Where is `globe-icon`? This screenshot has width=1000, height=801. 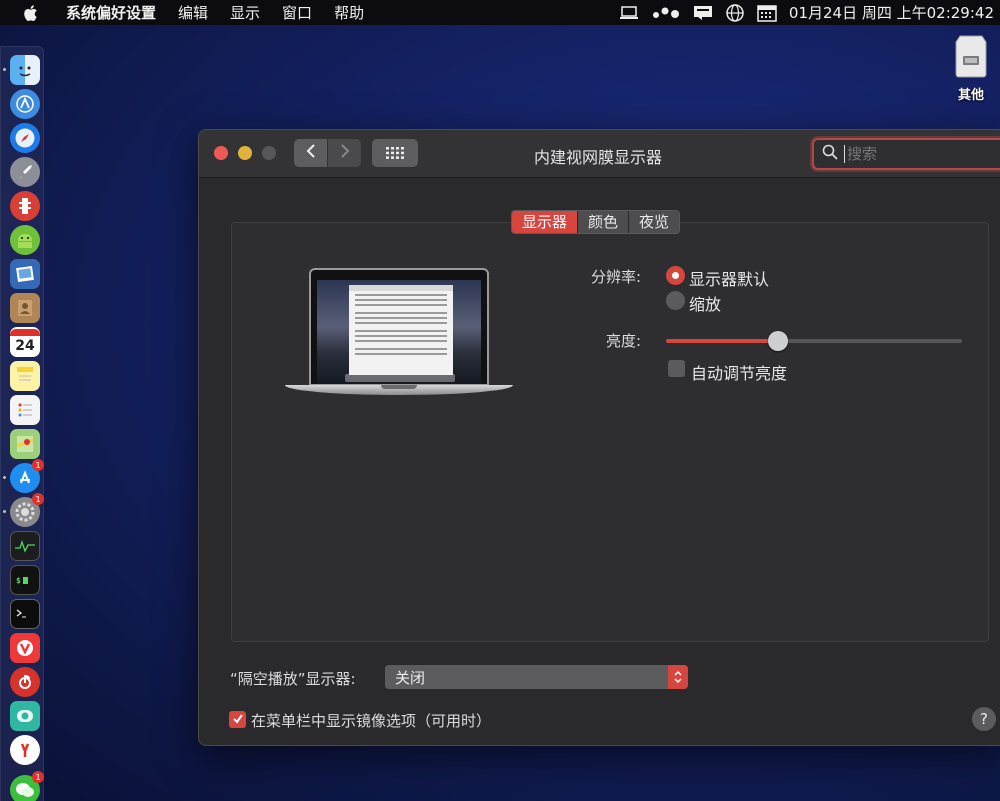 globe-icon is located at coordinates (735, 12).